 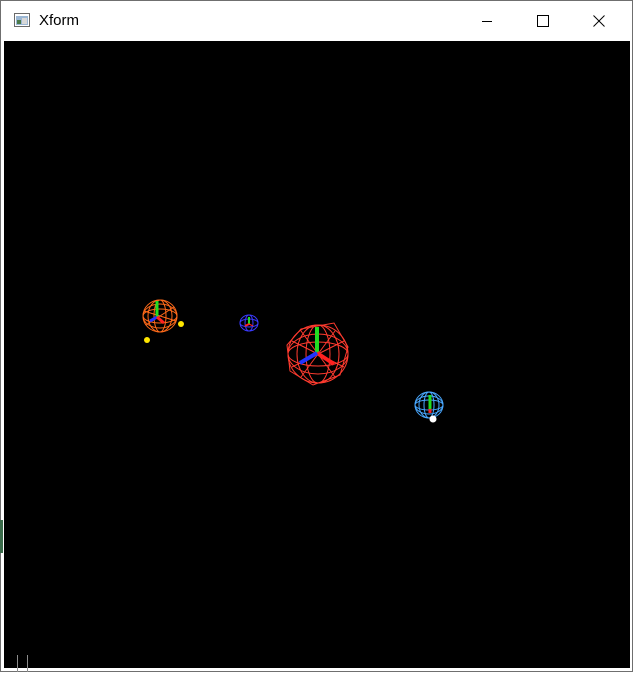 What do you see at coordinates (22, 20) in the screenshot?
I see `window-app-icon` at bounding box center [22, 20].